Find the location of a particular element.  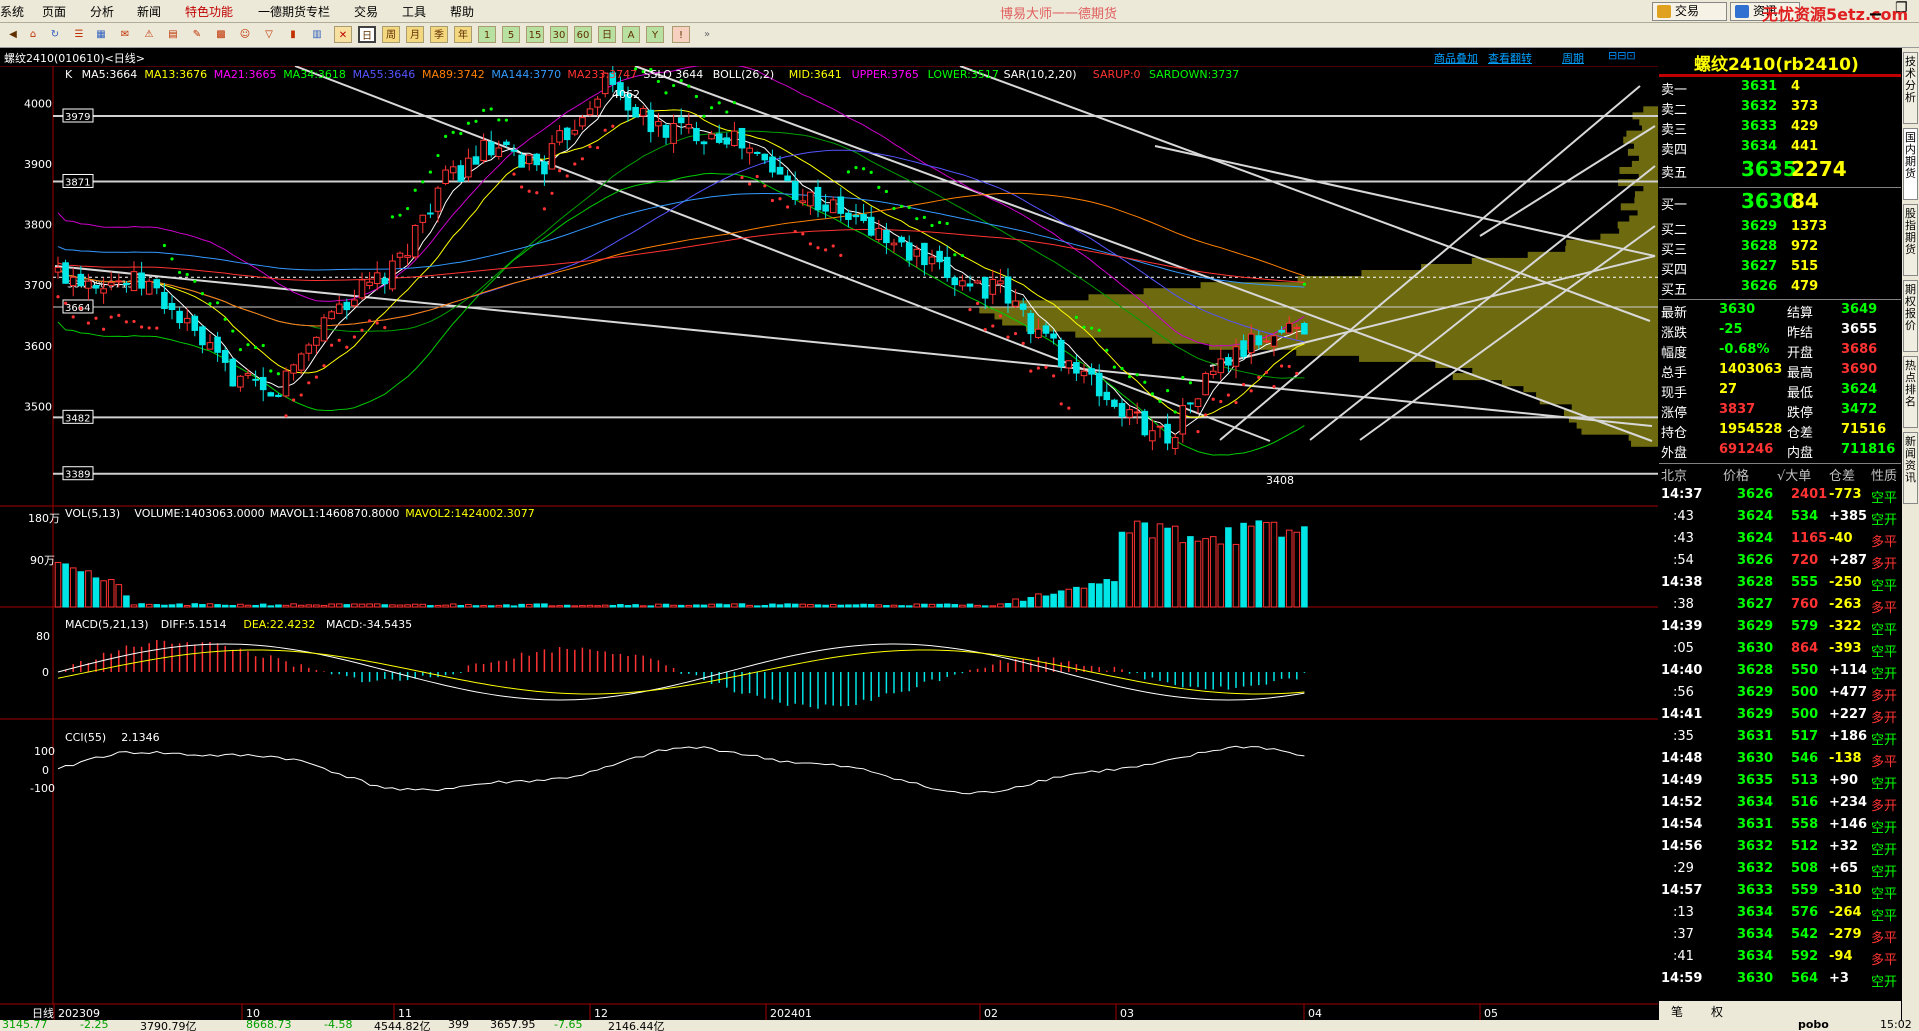

window-icon: ▦ is located at coordinates (101, 34).